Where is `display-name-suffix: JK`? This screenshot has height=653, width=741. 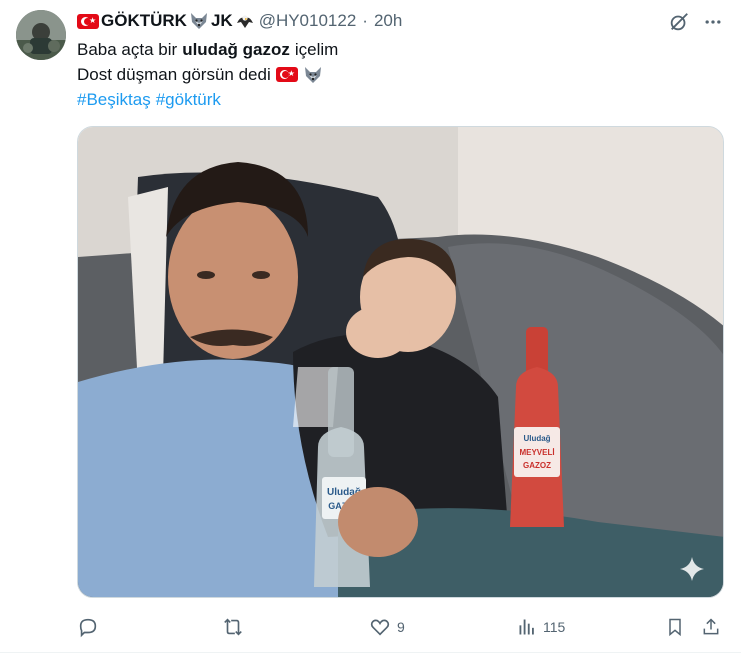
display-name-suffix: JK is located at coordinates (221, 20).